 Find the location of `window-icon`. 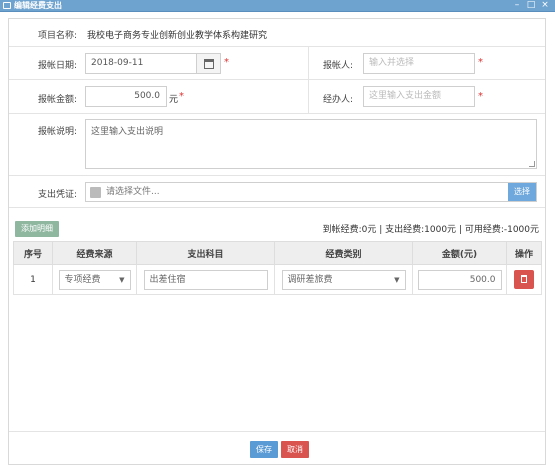

window-icon is located at coordinates (7, 5).